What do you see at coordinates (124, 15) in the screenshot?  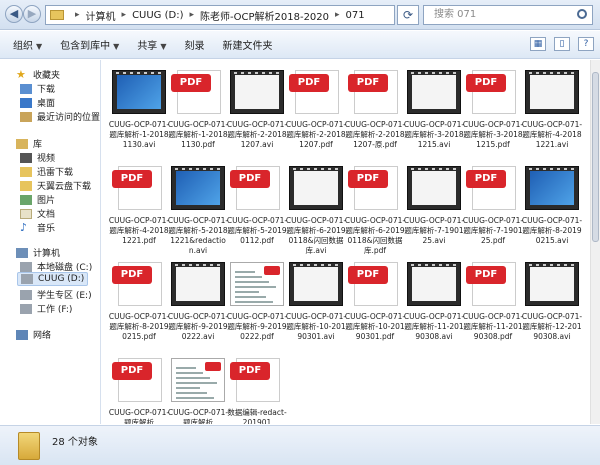 I see `chevron-right-icon: ▸` at bounding box center [124, 15].